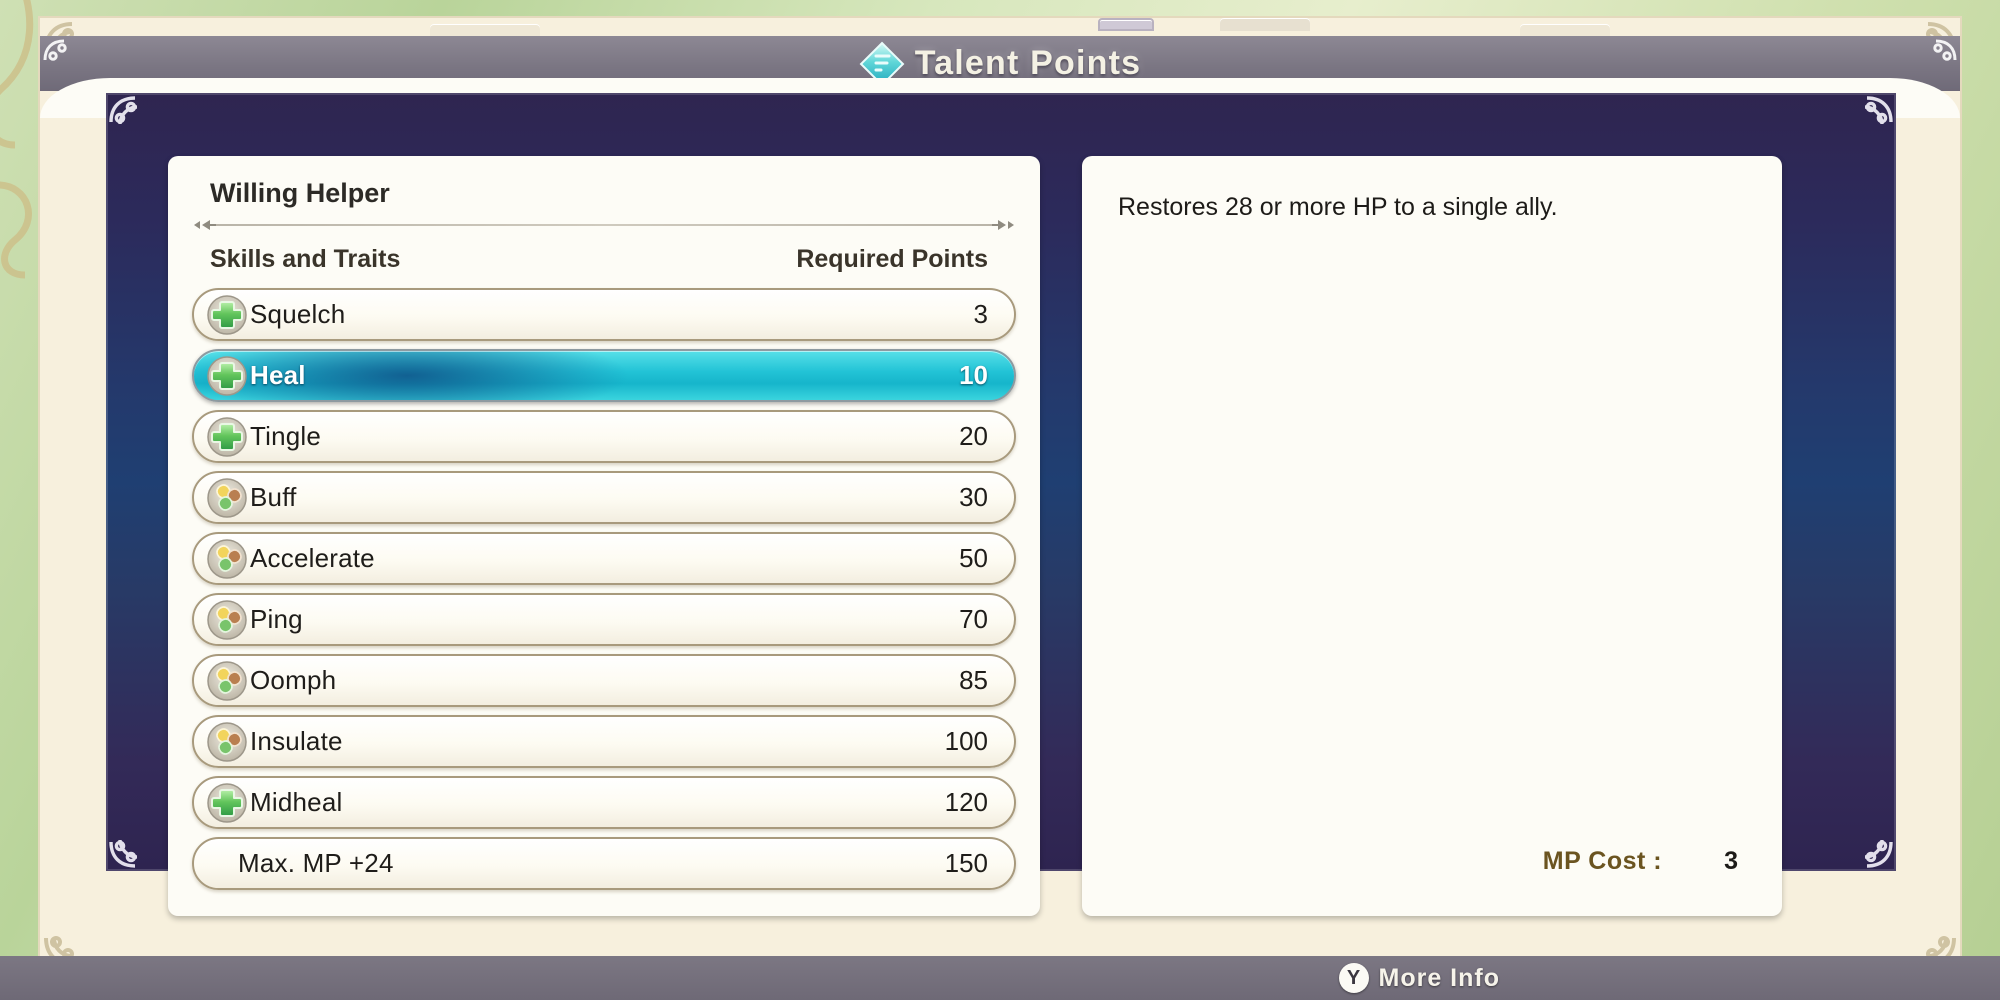 Image resolution: width=2000 pixels, height=1000 pixels. What do you see at coordinates (296, 741) in the screenshot?
I see `skill-name: Insulate` at bounding box center [296, 741].